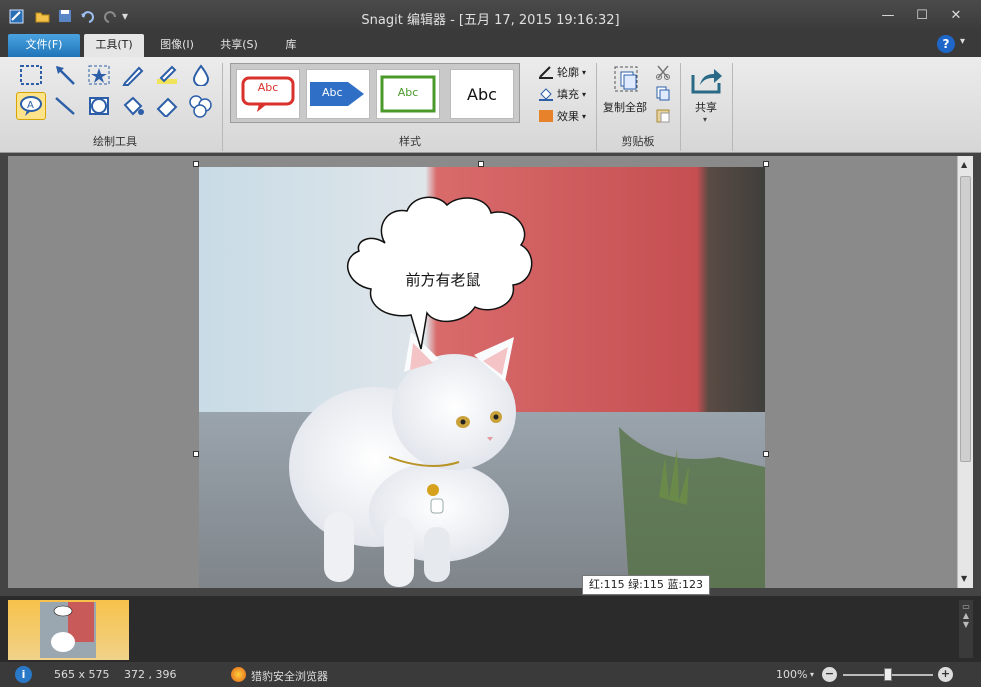  I want to click on clipboard-group-label: 剪贴板, so click(638, 141).